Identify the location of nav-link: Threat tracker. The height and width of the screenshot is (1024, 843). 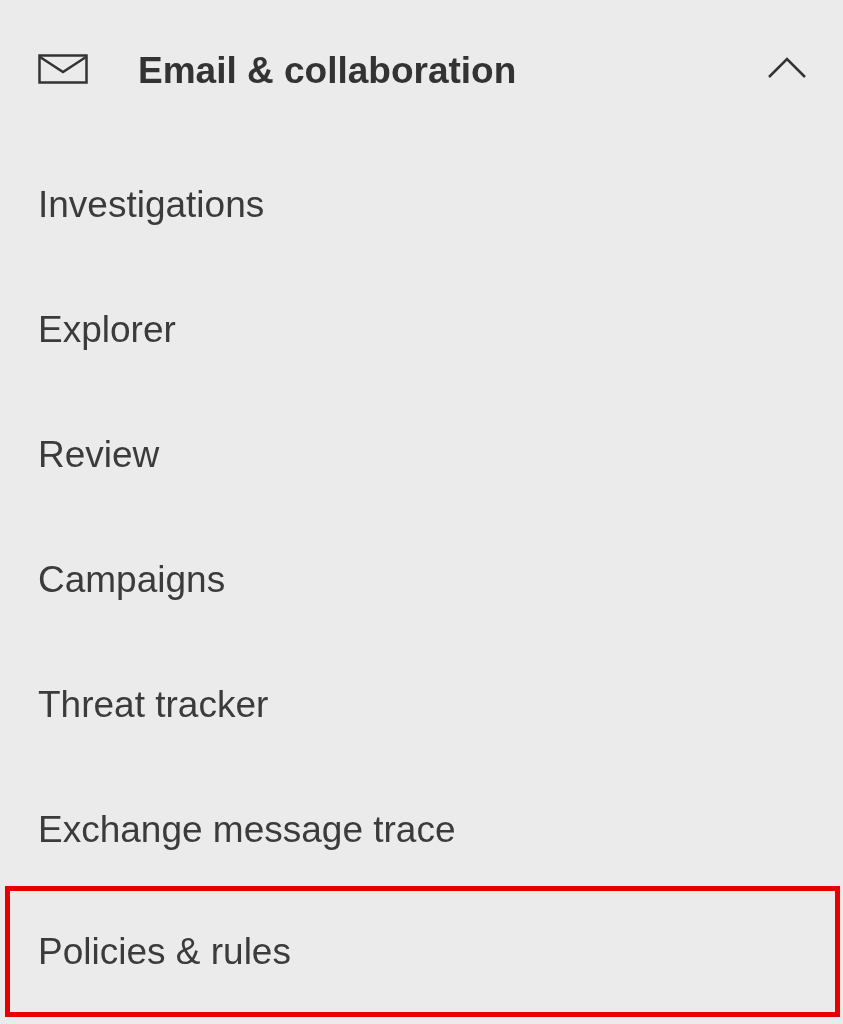
(421, 704).